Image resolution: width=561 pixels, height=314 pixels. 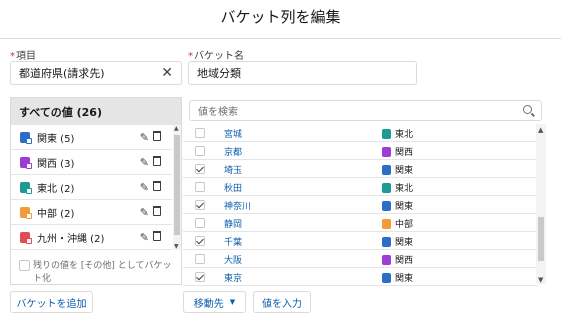 What do you see at coordinates (91, 162) in the screenshot?
I see `bucket-item-kansai: 関西 (3) ✎` at bounding box center [91, 162].